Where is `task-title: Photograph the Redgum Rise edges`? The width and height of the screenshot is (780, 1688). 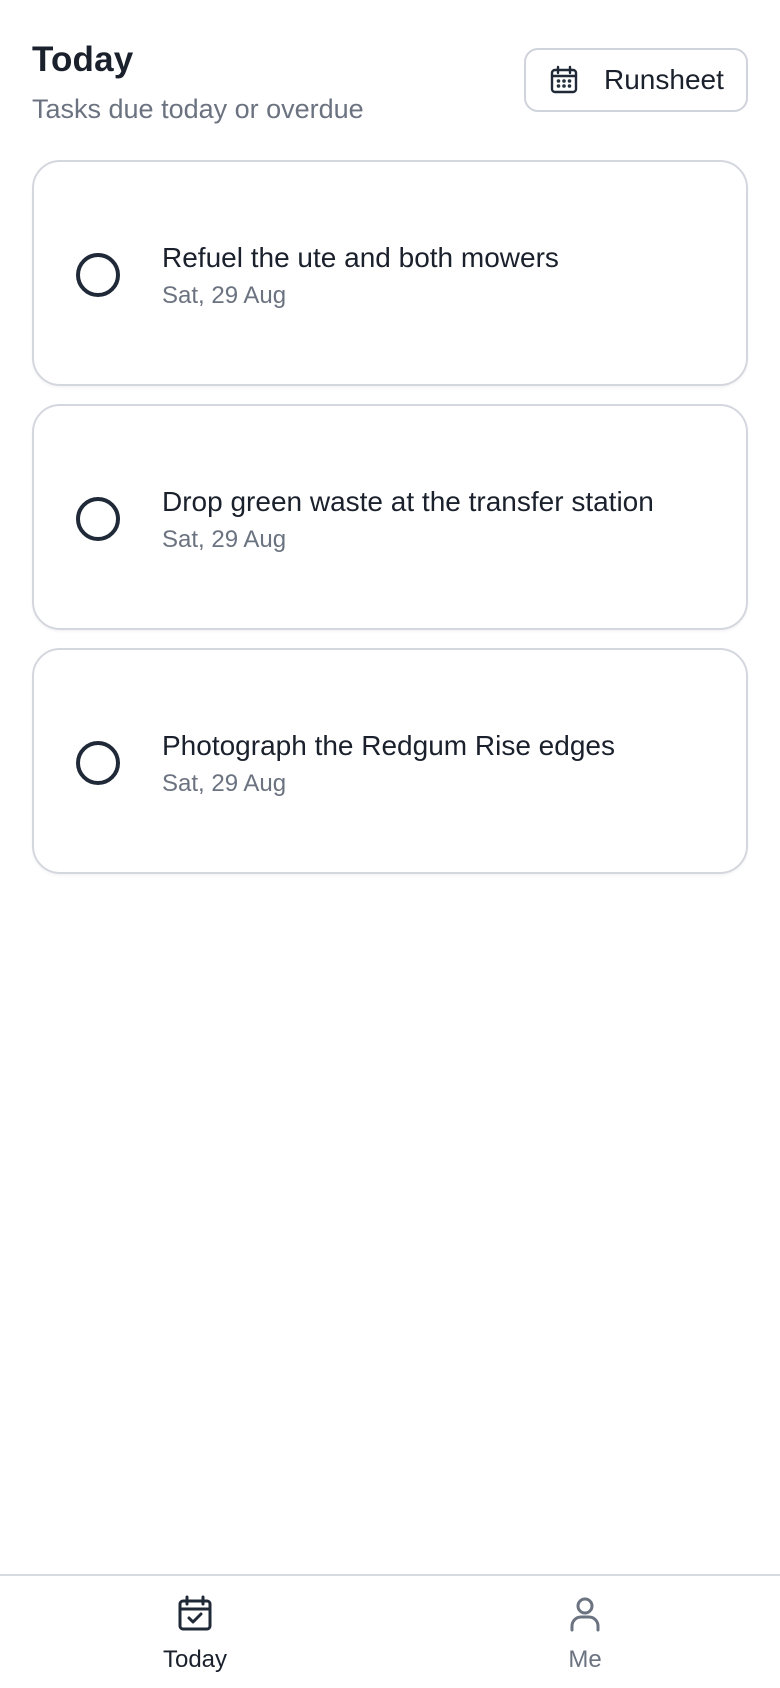
task-title: Photograph the Redgum Rise edges is located at coordinates (388, 745).